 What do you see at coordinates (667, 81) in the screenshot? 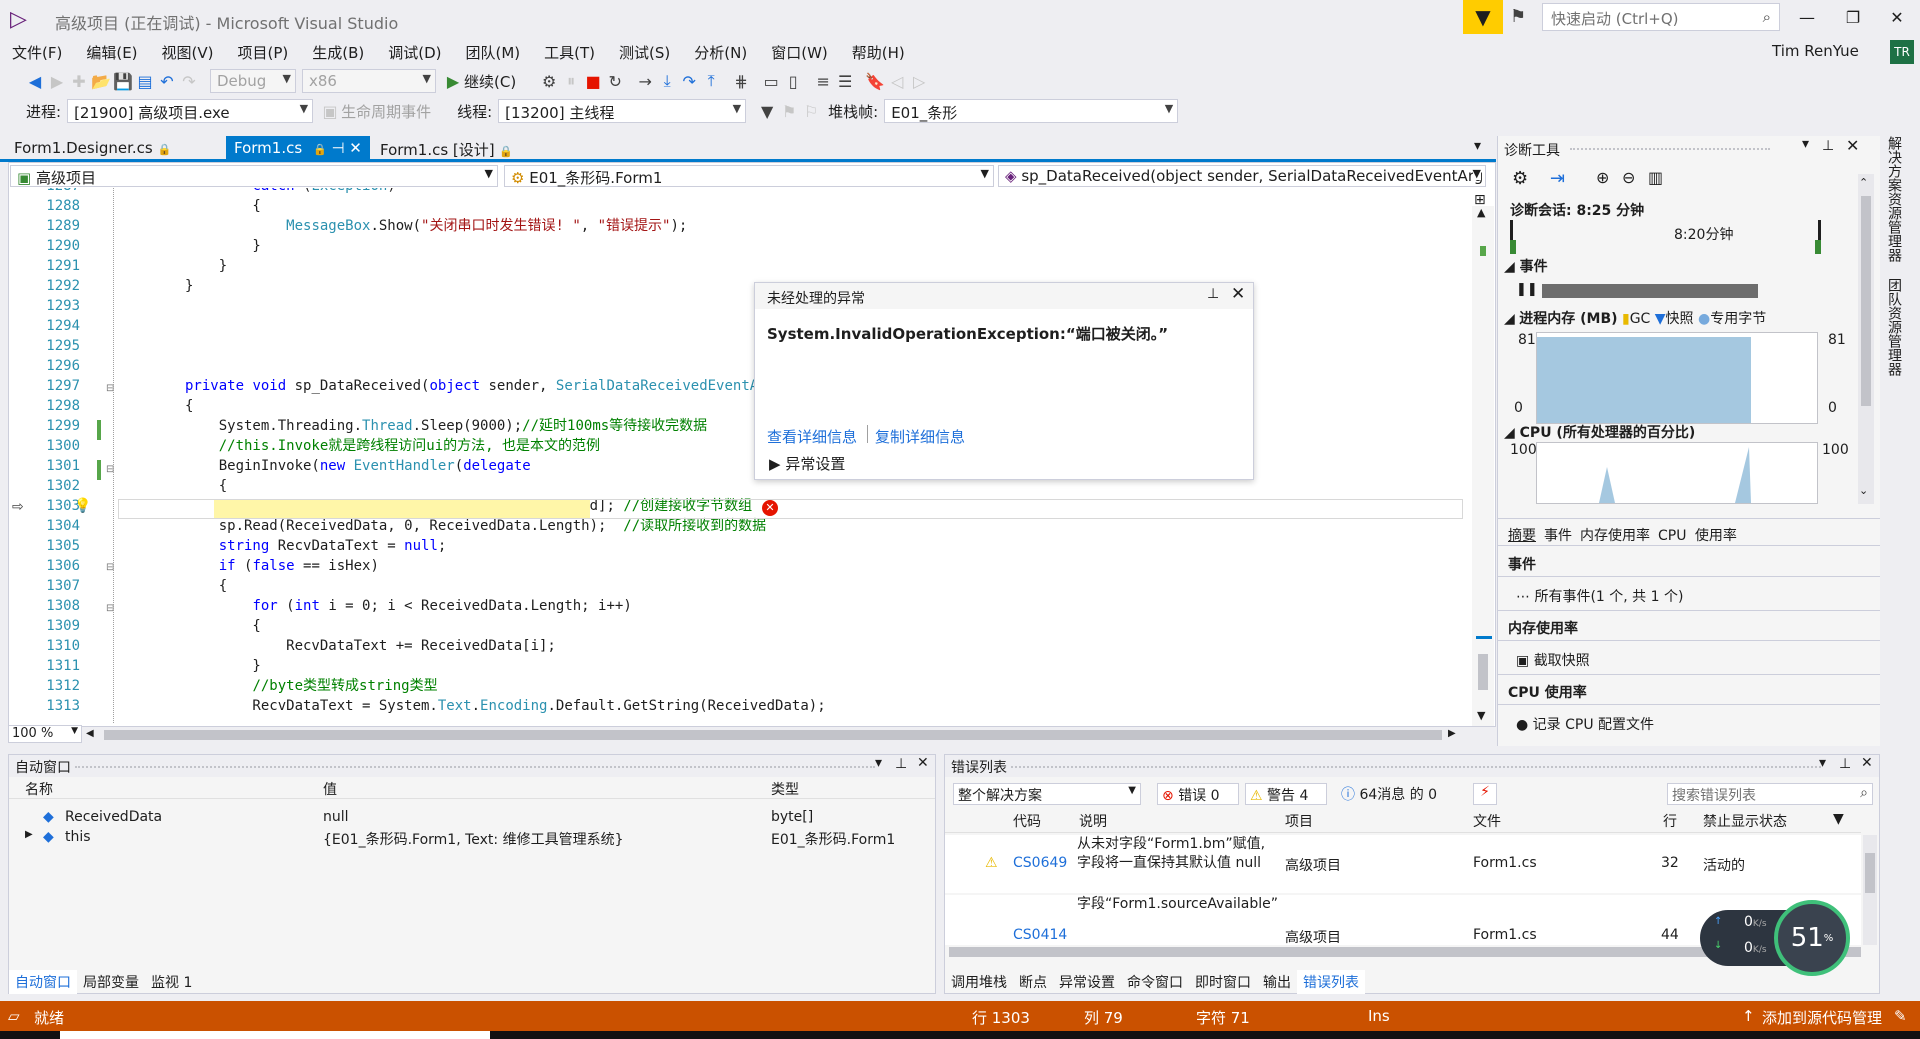
I see `step-into-icon: ⤓` at bounding box center [667, 81].